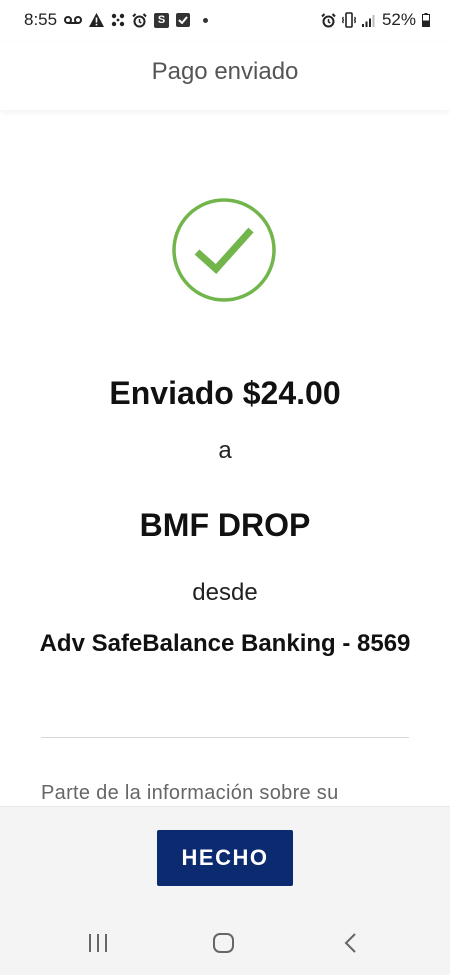 This screenshot has width=450, height=975. I want to click on info-text: Parte de la información sobre su, so click(190, 793).